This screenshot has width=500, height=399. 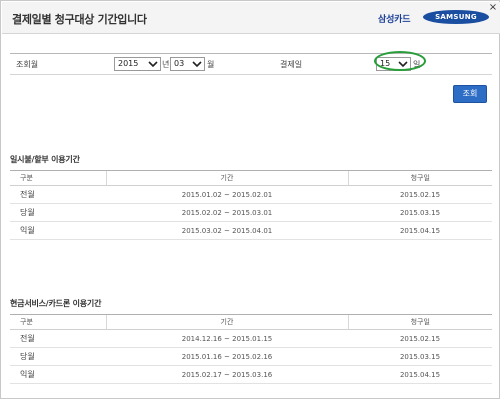 I want to click on table-row: 전월 2014.12.16 ~ 2015.01.15 2015.02.15, so click(x=251, y=338).